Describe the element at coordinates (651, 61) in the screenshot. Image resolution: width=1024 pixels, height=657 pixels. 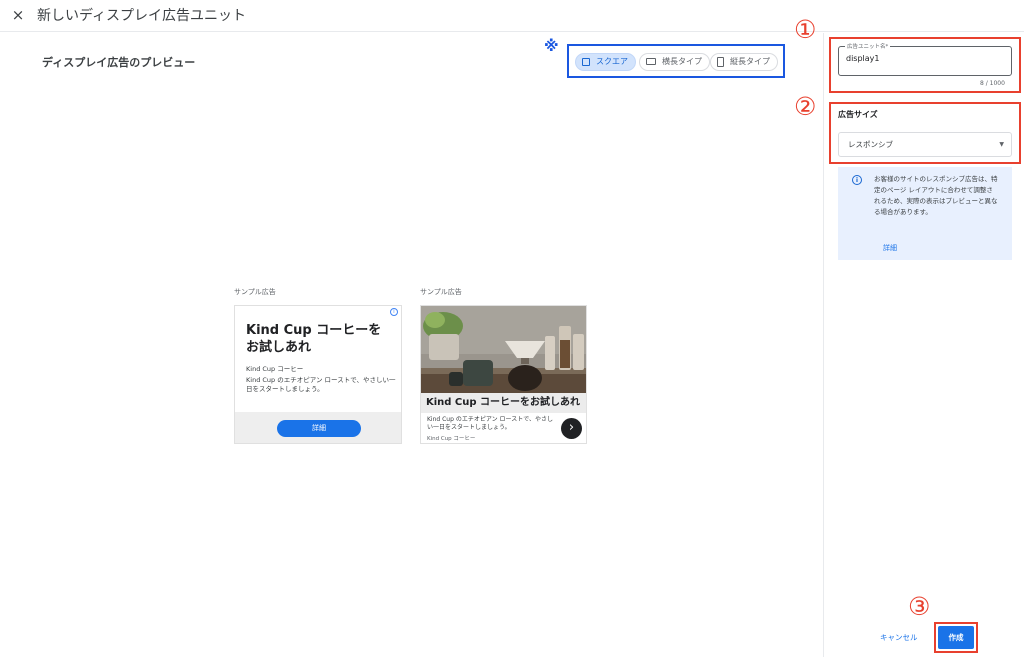
I see `landscape-icon` at that location.